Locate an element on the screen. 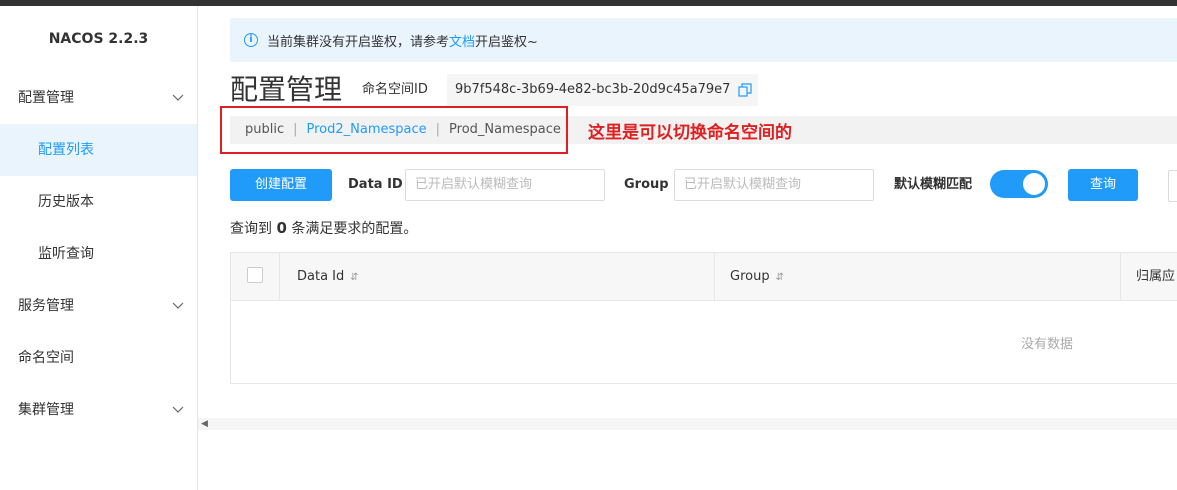 This screenshot has height=490, width=1177. sidebar-group-label: 命名空间 is located at coordinates (46, 358).